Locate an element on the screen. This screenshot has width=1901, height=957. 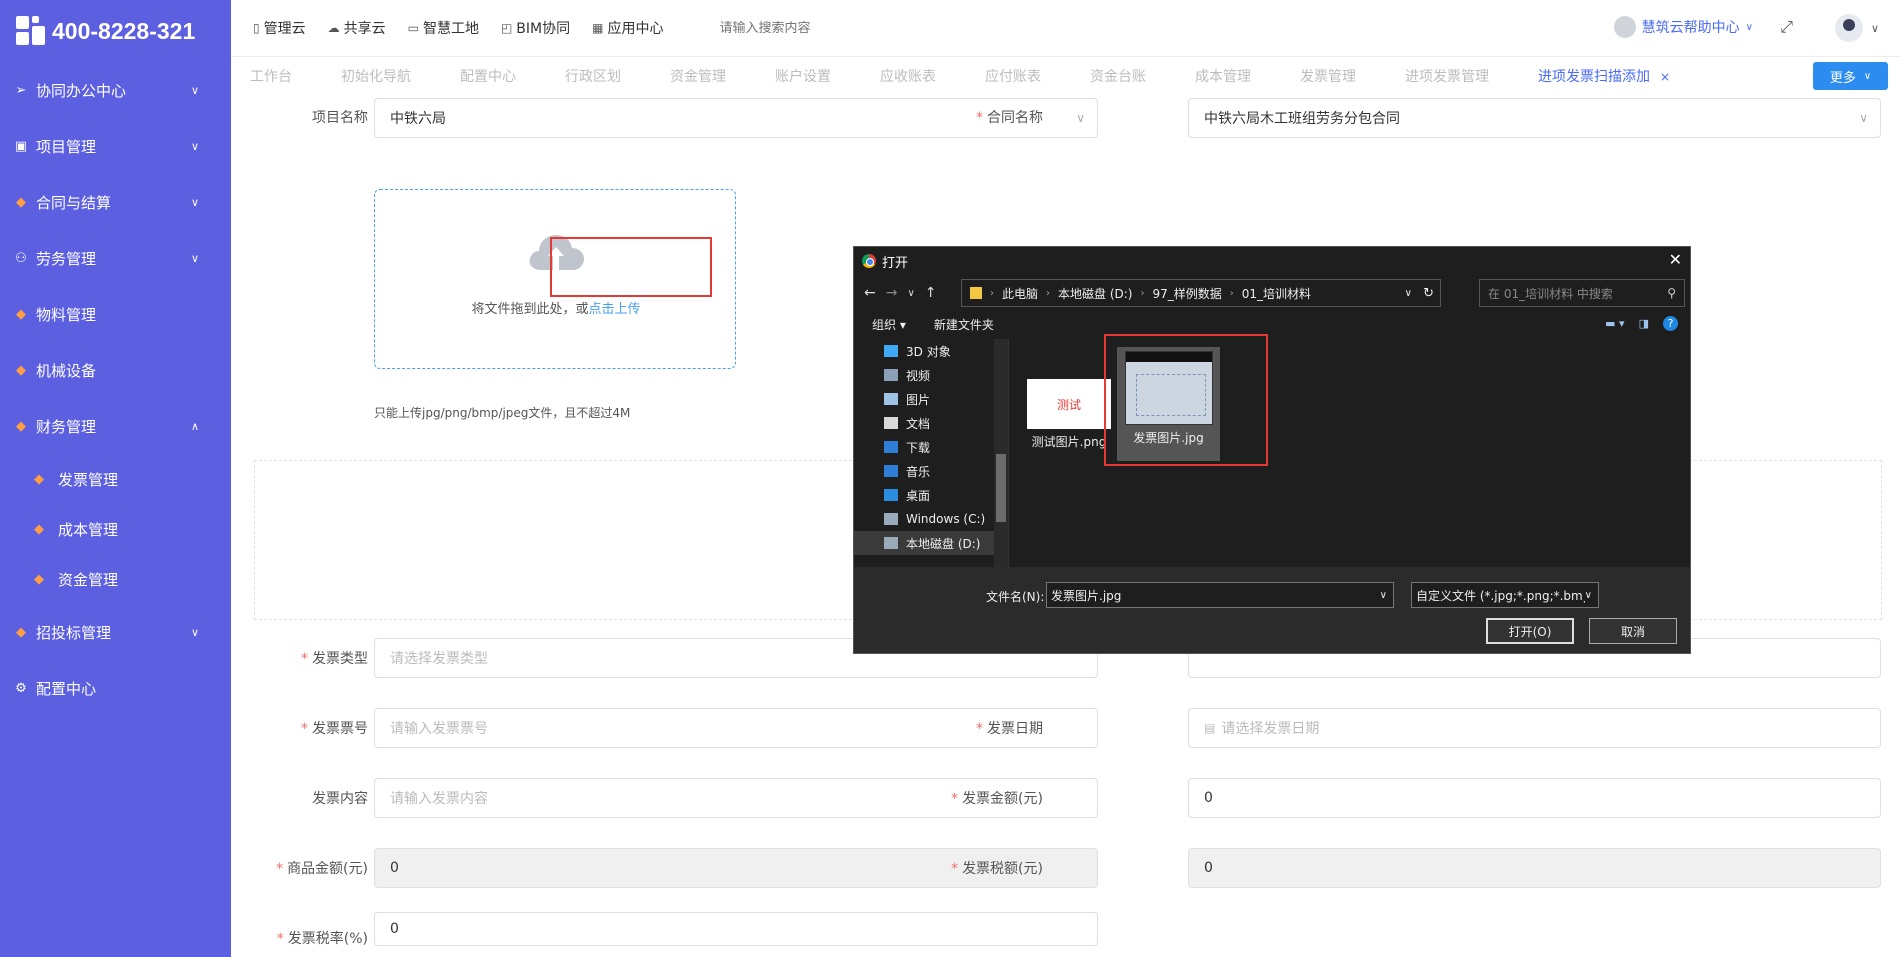
sidebar-item-project: ▣ 项目管理 ∨ is located at coordinates (115, 146).